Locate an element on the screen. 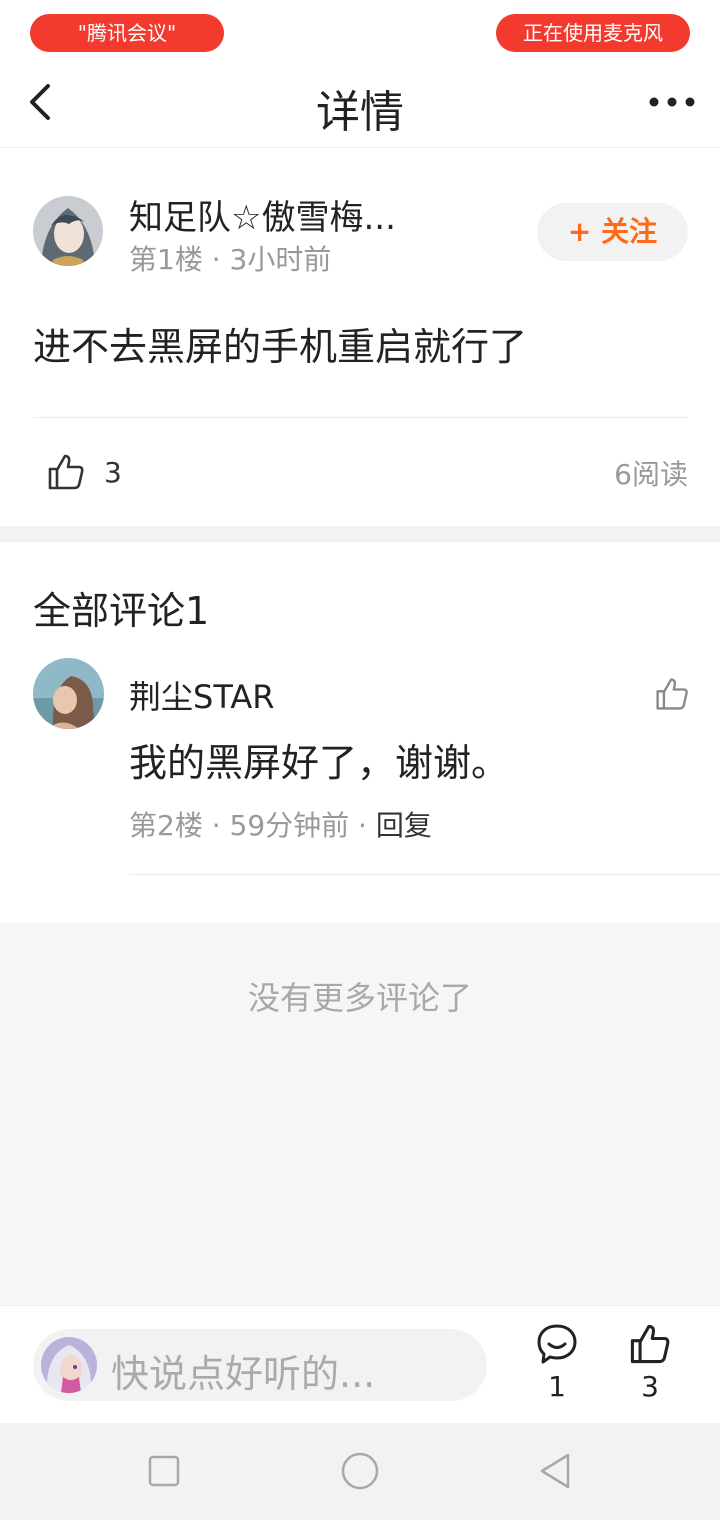 The image size is (720, 1520). comment-bubble-icon is located at coordinates (557, 1344).